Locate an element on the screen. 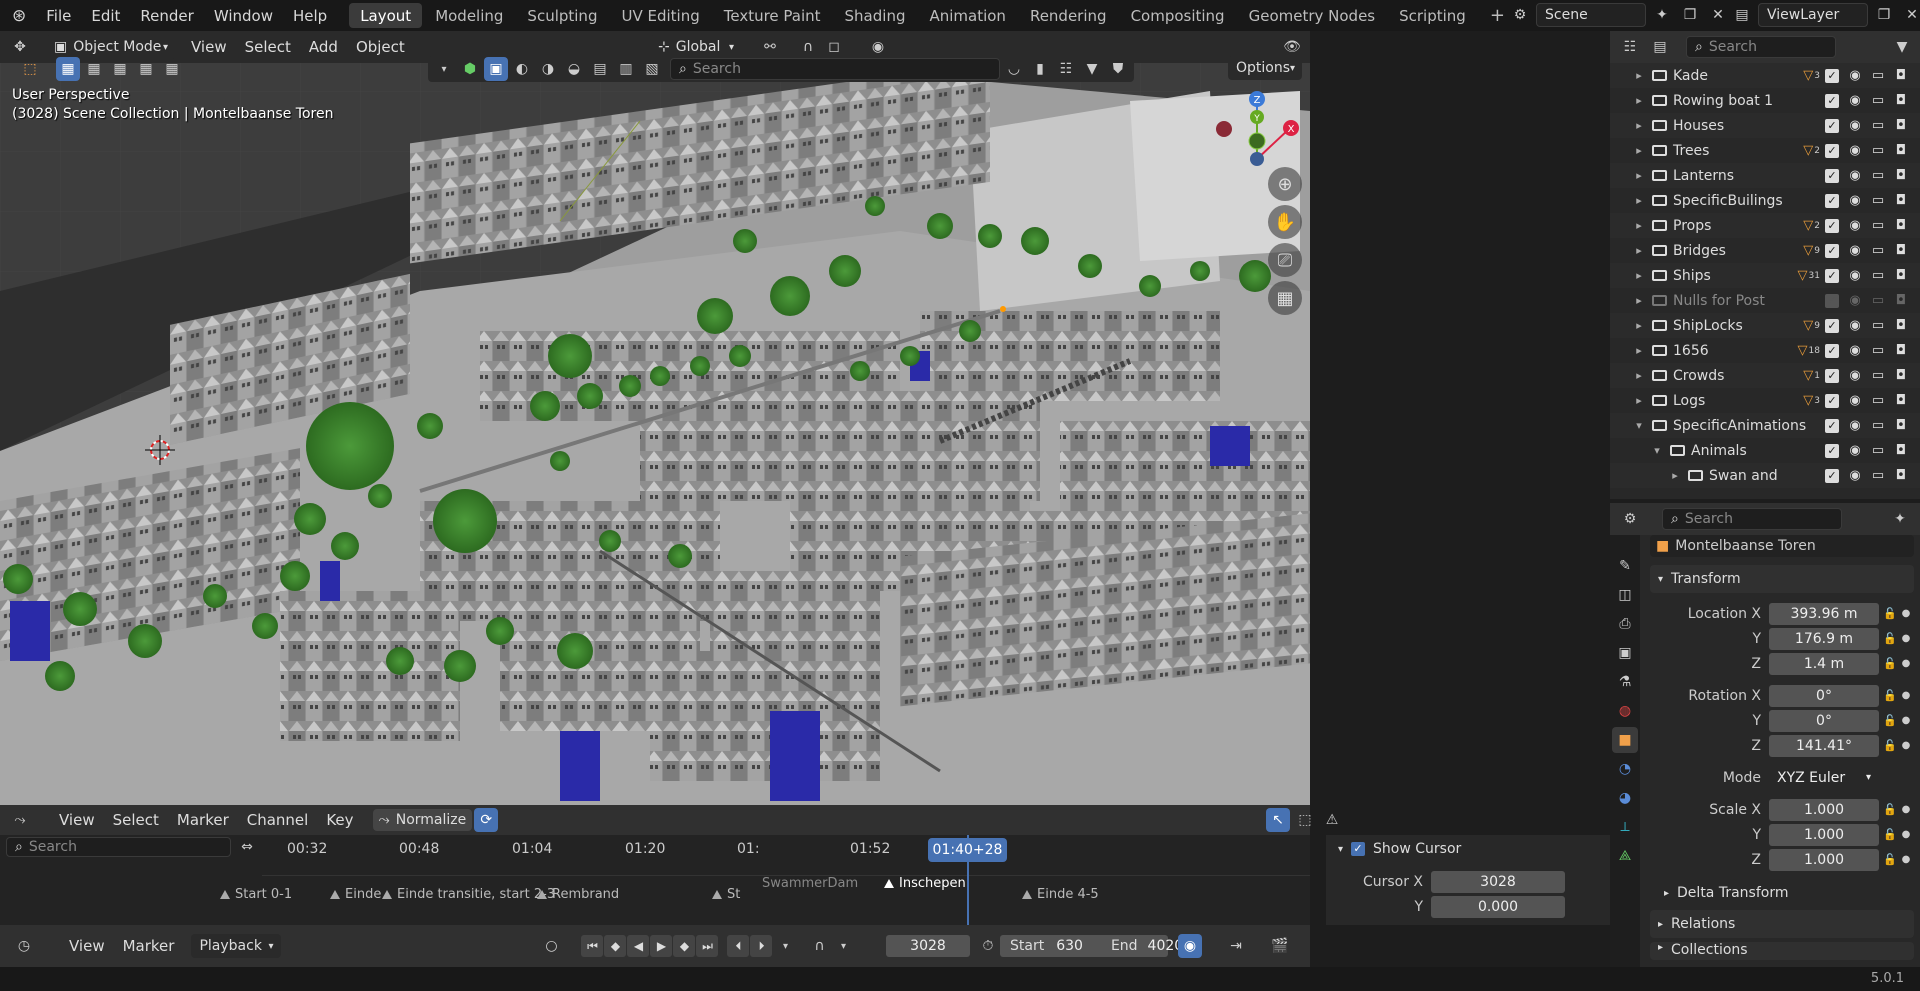 The height and width of the screenshot is (991, 1920). rotation-z-field: 141.41° is located at coordinates (1824, 745).